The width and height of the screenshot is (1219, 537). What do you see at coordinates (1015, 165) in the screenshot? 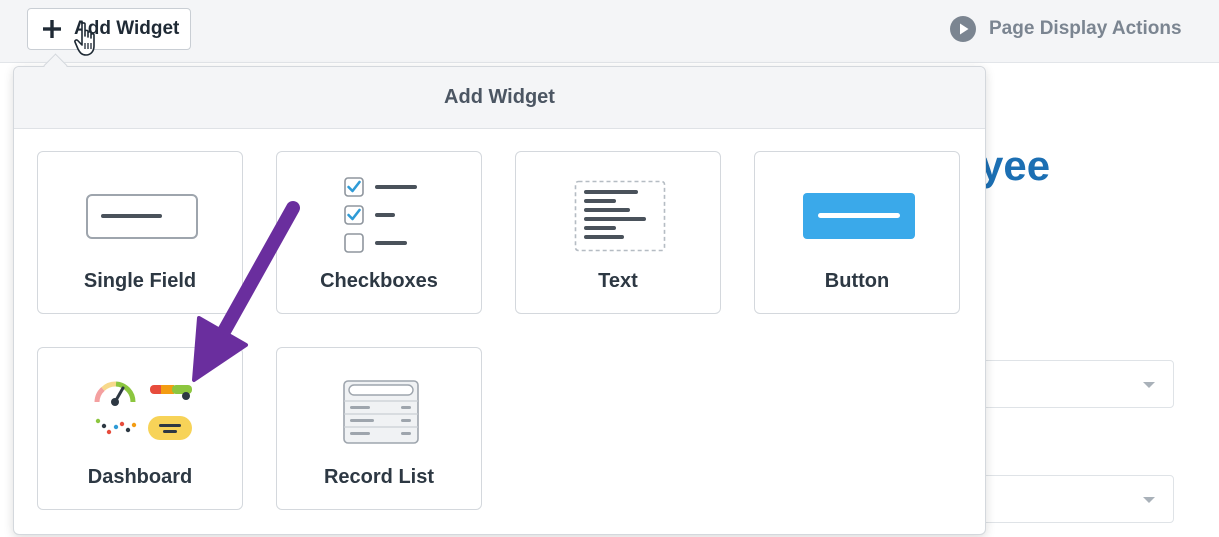
I see `page-heading-fragment: yee` at bounding box center [1015, 165].